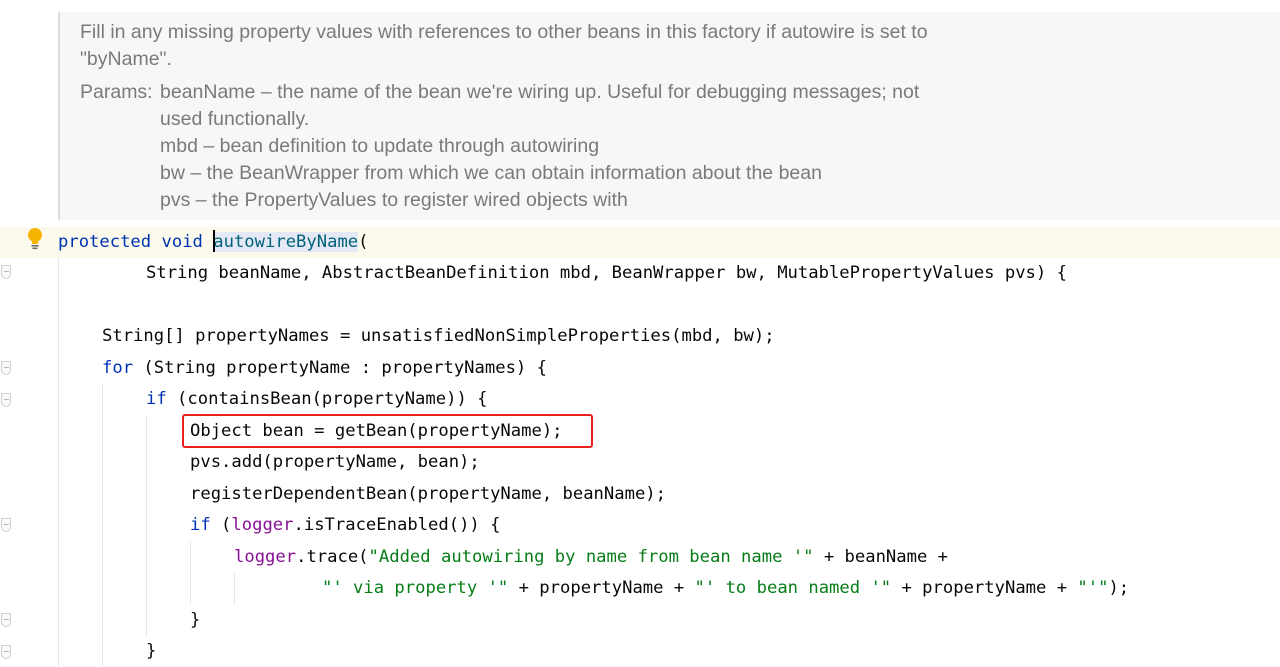  Describe the element at coordinates (387, 431) in the screenshot. I see `highlight-box` at that location.